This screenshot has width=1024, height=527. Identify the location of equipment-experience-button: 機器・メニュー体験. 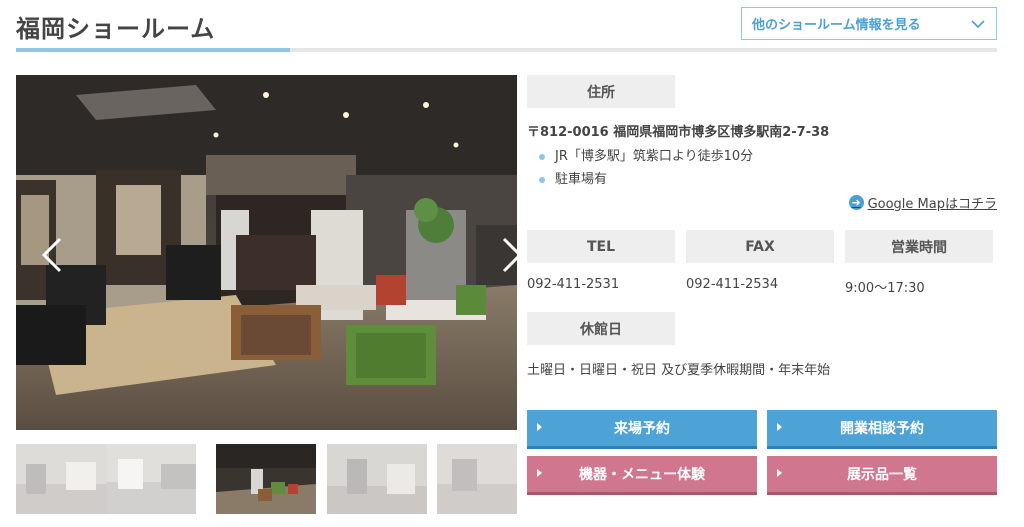
(642, 474).